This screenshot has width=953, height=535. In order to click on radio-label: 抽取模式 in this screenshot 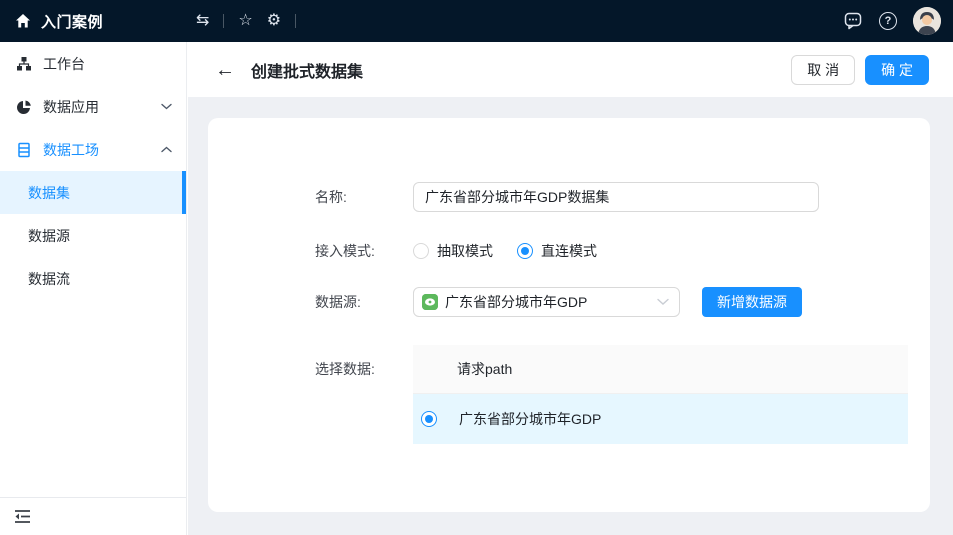, I will do `click(465, 251)`.